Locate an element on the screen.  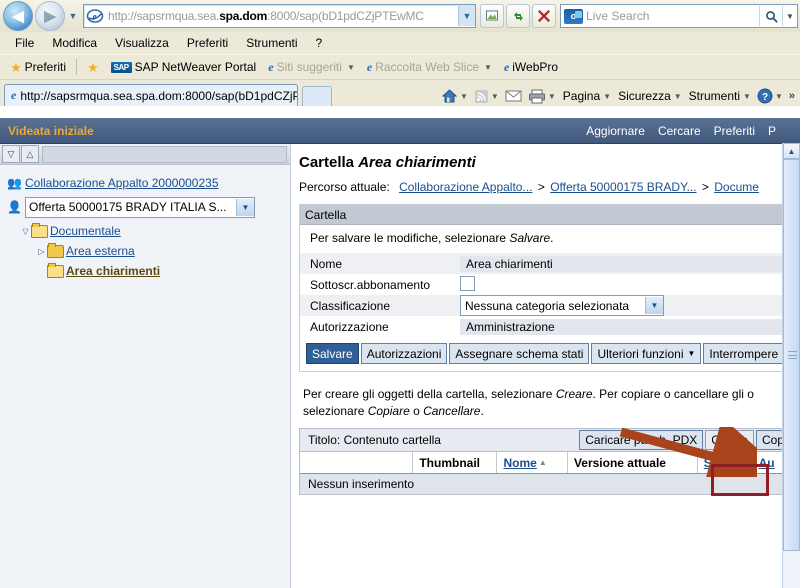
search-icon is located at coordinates (770, 16).